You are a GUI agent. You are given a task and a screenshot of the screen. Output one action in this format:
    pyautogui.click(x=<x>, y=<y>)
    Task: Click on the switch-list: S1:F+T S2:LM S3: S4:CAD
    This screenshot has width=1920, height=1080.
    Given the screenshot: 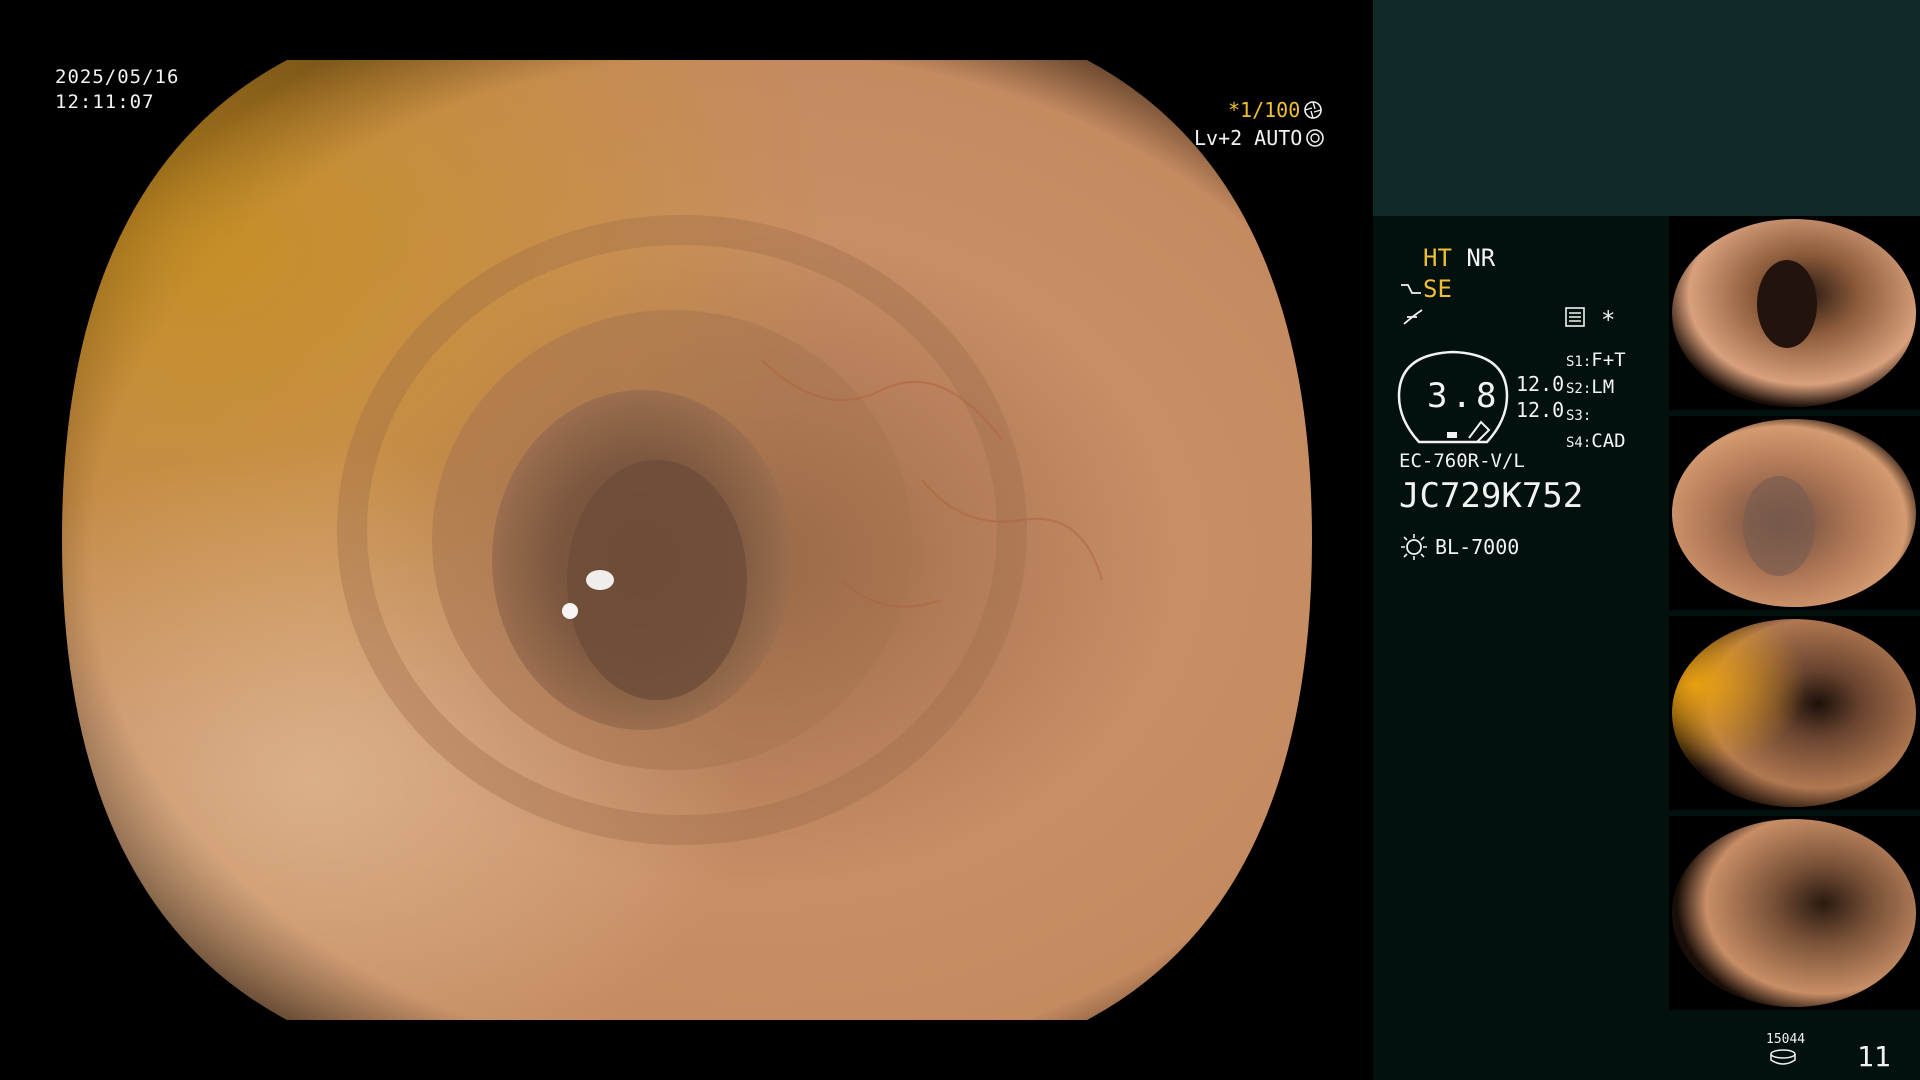 What is the action you would take?
    pyautogui.click(x=1596, y=402)
    